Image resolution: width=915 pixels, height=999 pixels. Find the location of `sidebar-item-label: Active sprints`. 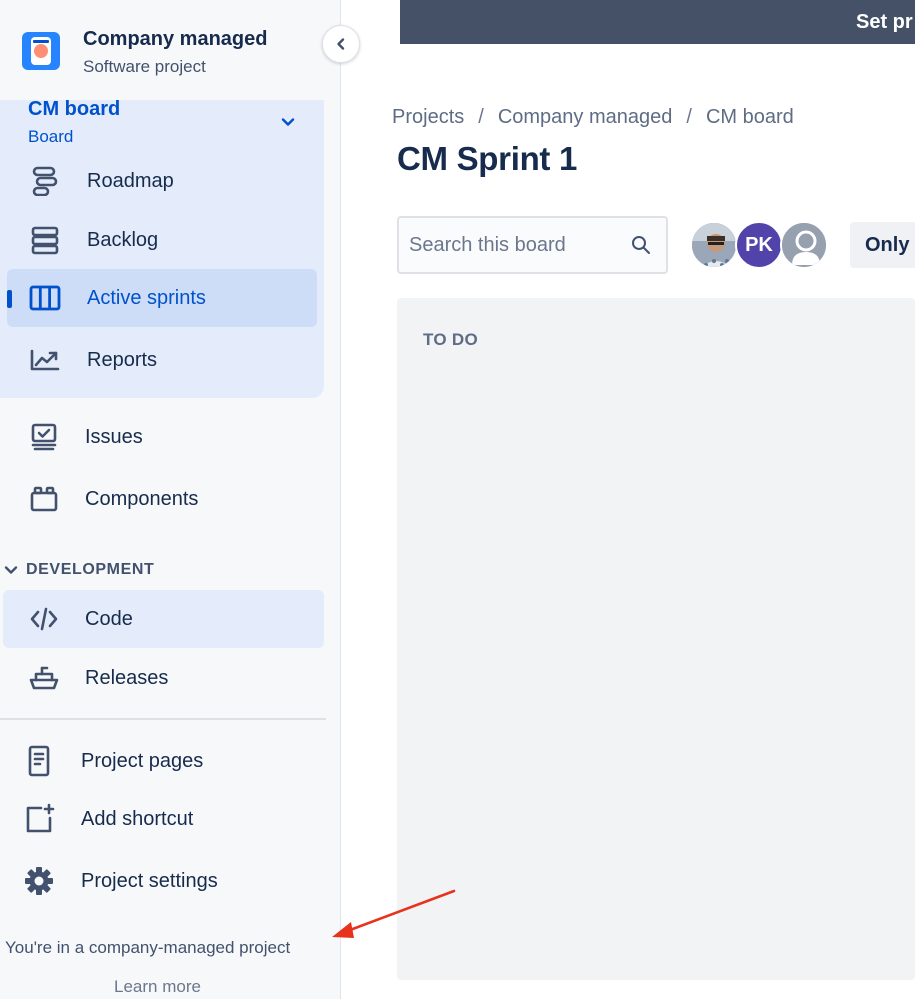

sidebar-item-label: Active sprints is located at coordinates (146, 297).